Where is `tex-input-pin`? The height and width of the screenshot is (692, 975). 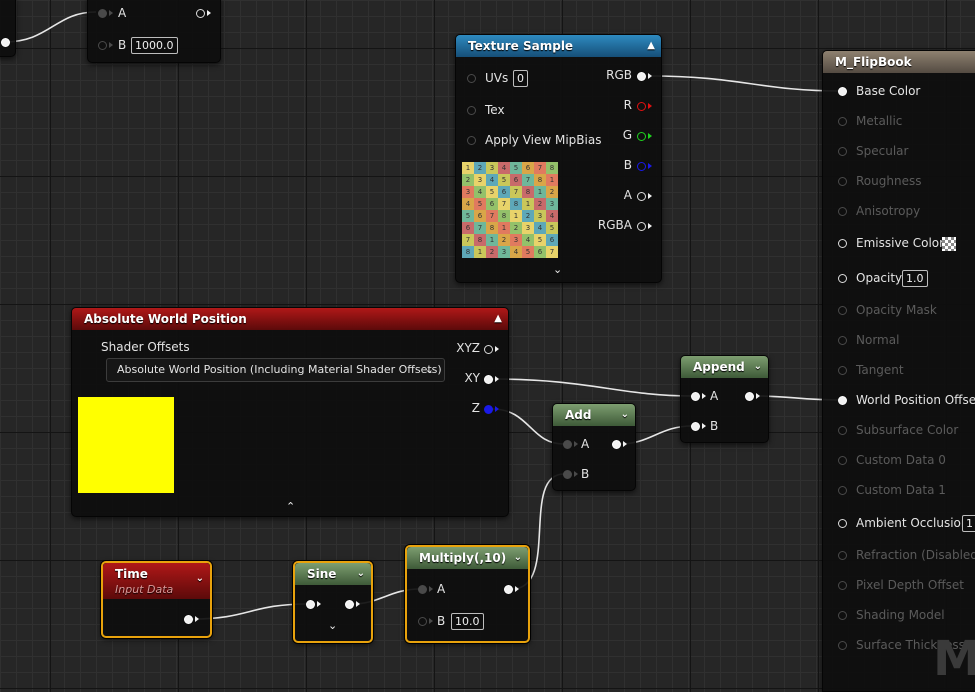 tex-input-pin is located at coordinates (471, 110).